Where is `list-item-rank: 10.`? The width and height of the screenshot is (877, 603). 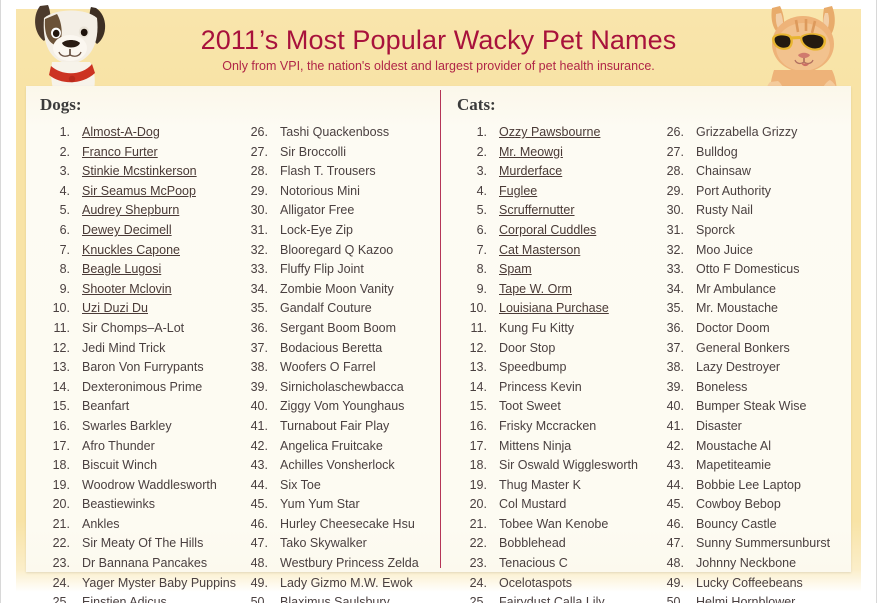 list-item-rank: 10. is located at coordinates (61, 308).